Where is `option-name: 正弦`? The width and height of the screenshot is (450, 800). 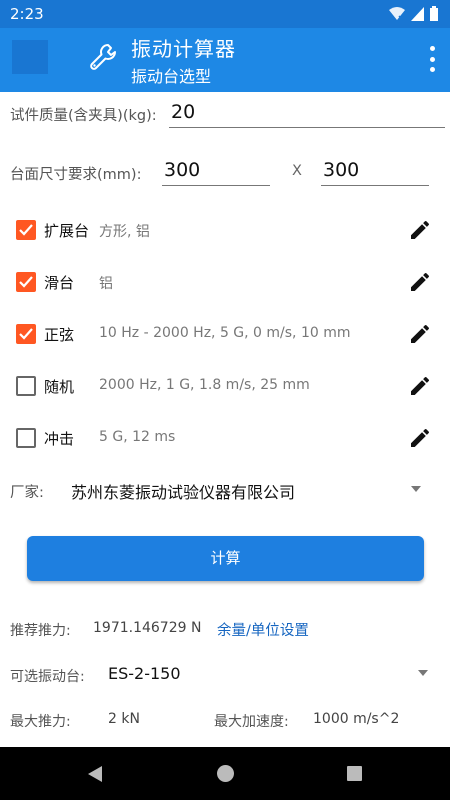
option-name: 正弦 is located at coordinates (59, 335).